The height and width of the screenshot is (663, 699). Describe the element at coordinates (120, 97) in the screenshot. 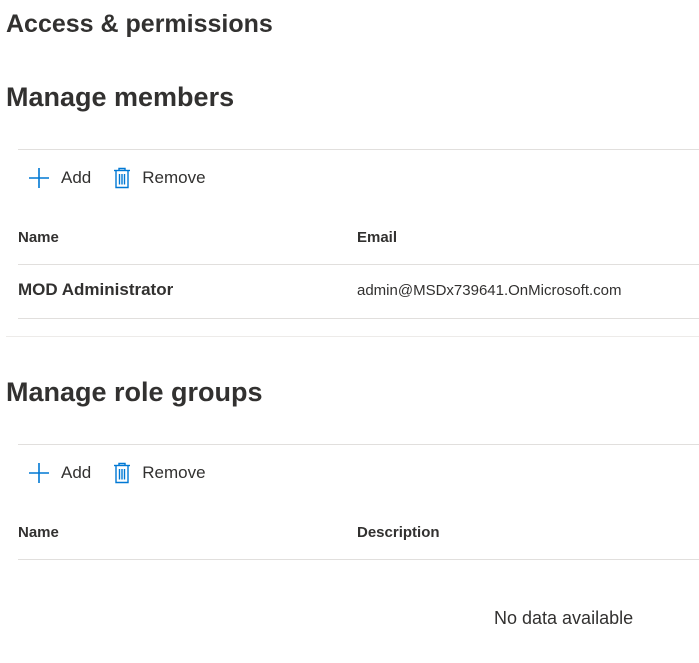

I see `members-section-title: Manage members` at that location.